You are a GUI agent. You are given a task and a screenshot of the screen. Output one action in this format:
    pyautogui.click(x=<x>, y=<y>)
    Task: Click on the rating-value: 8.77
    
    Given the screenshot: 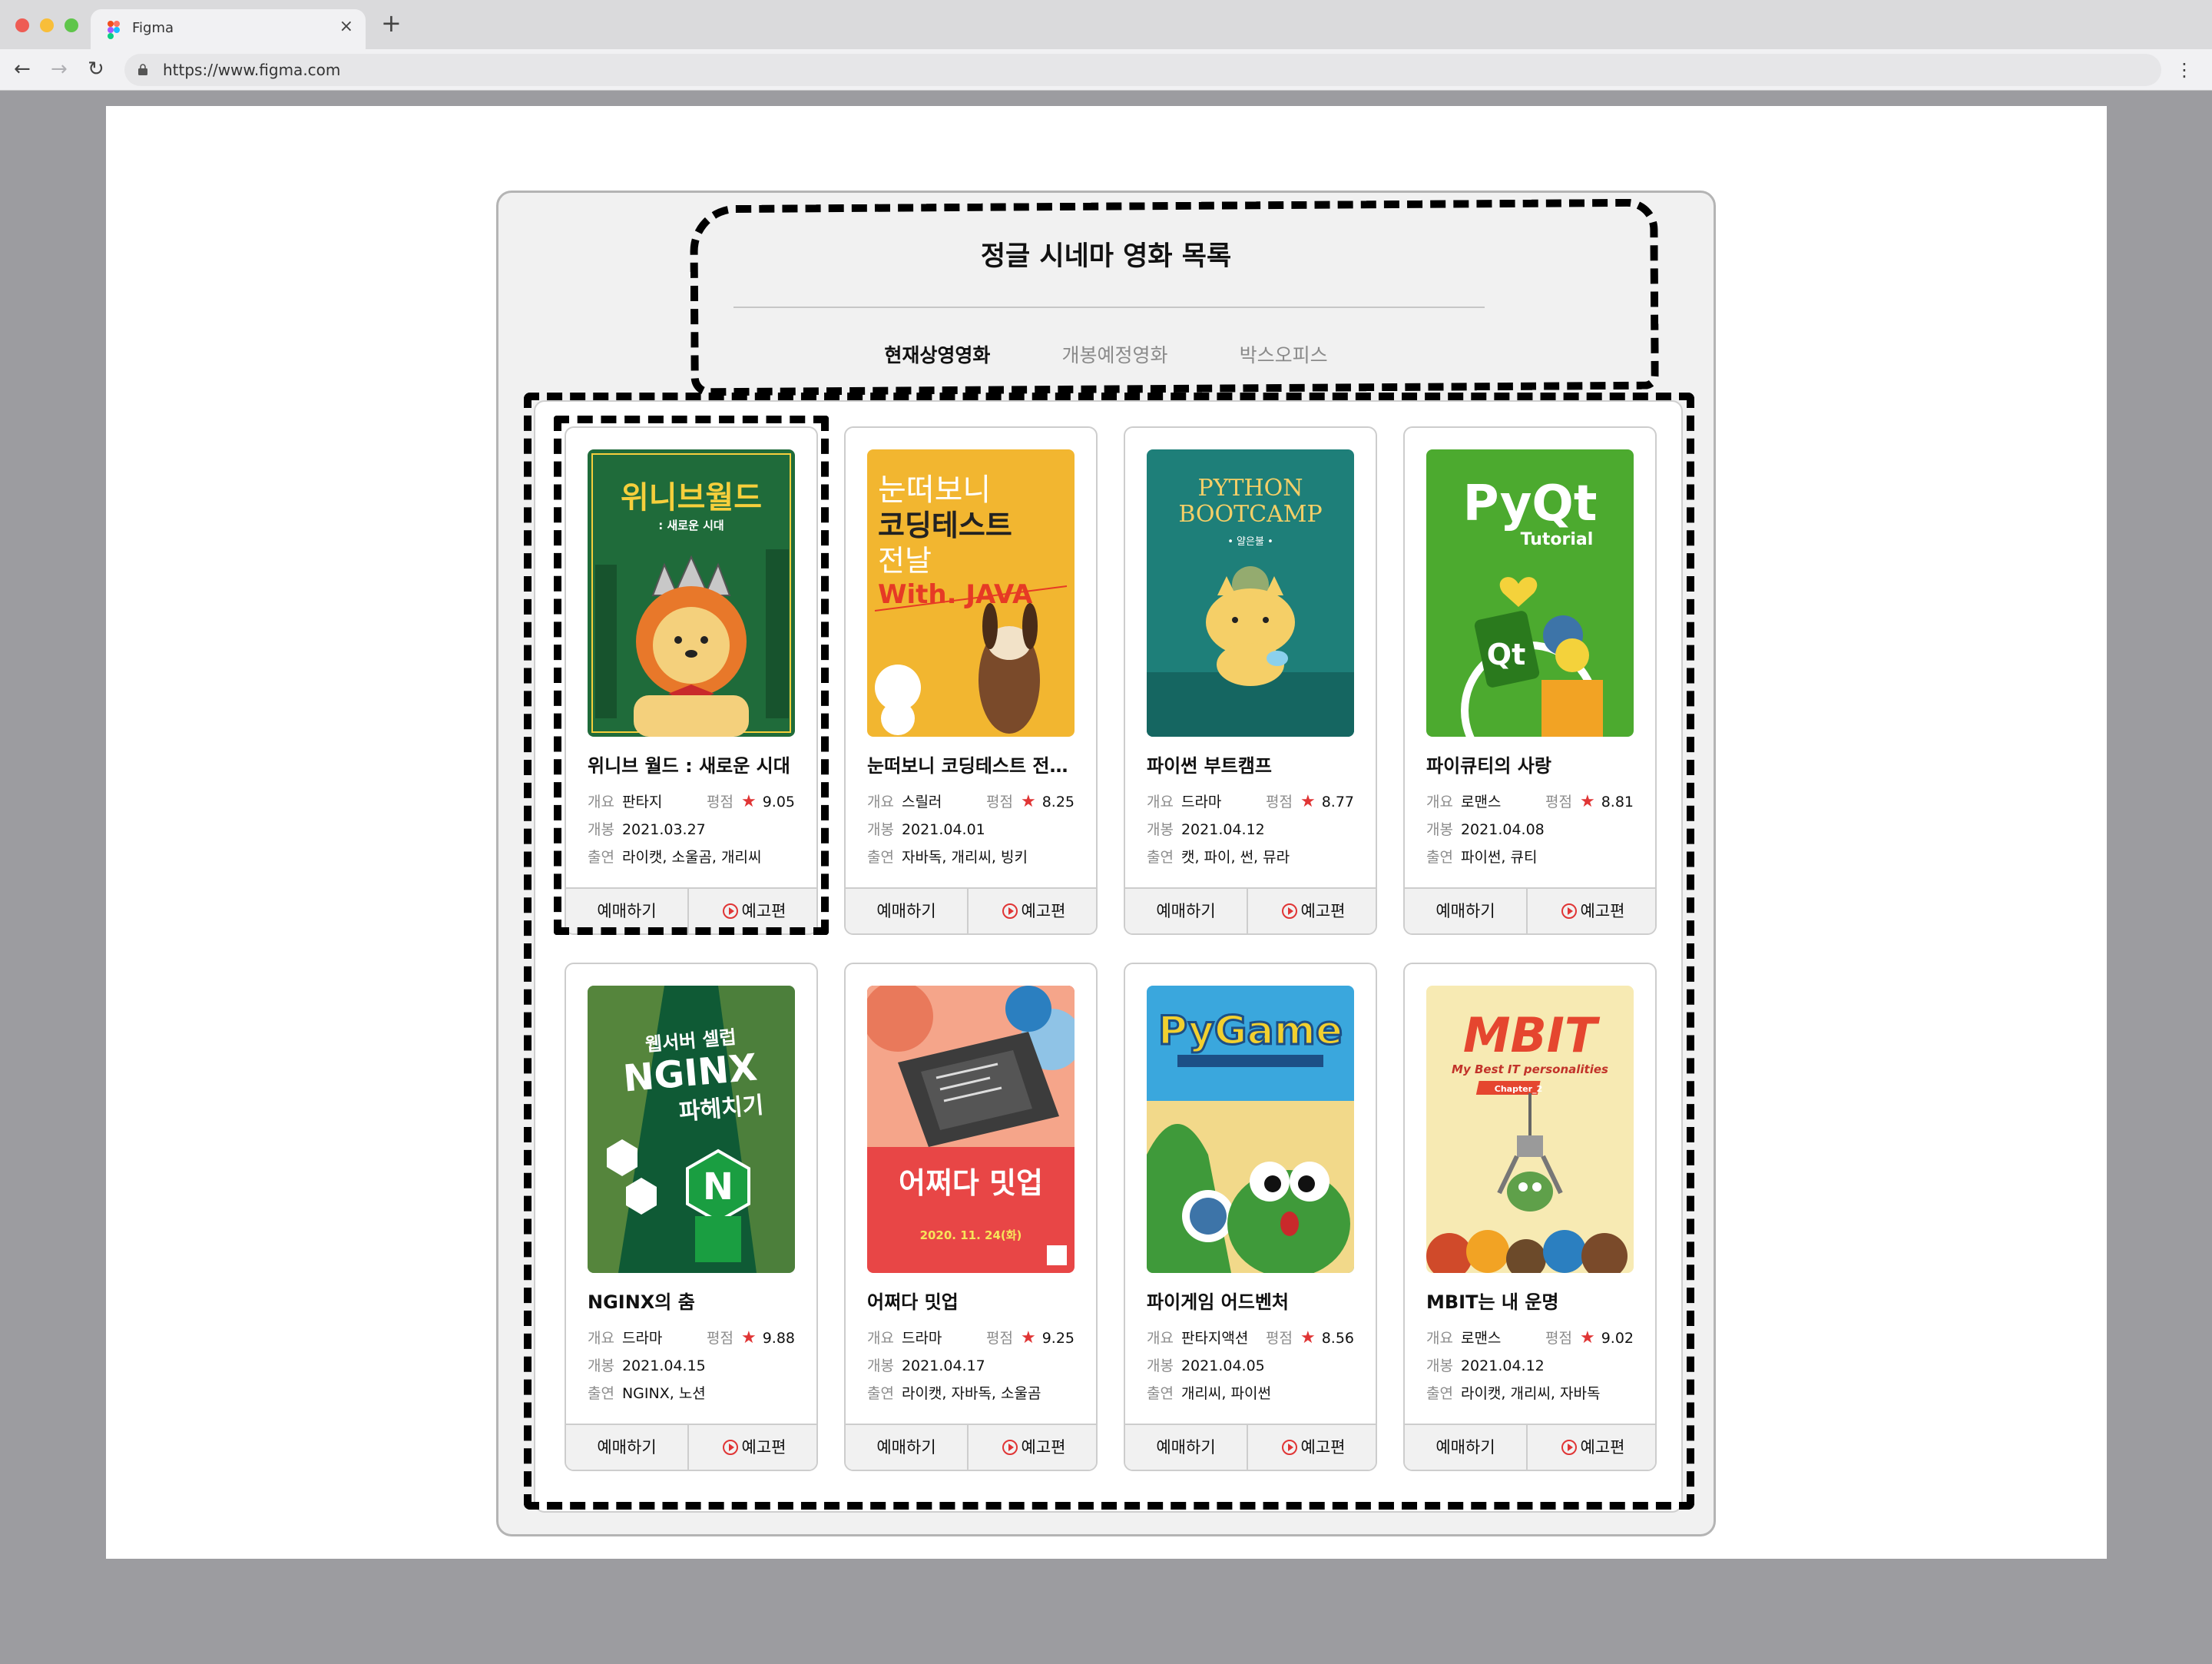 What is the action you would take?
    pyautogui.click(x=1337, y=802)
    